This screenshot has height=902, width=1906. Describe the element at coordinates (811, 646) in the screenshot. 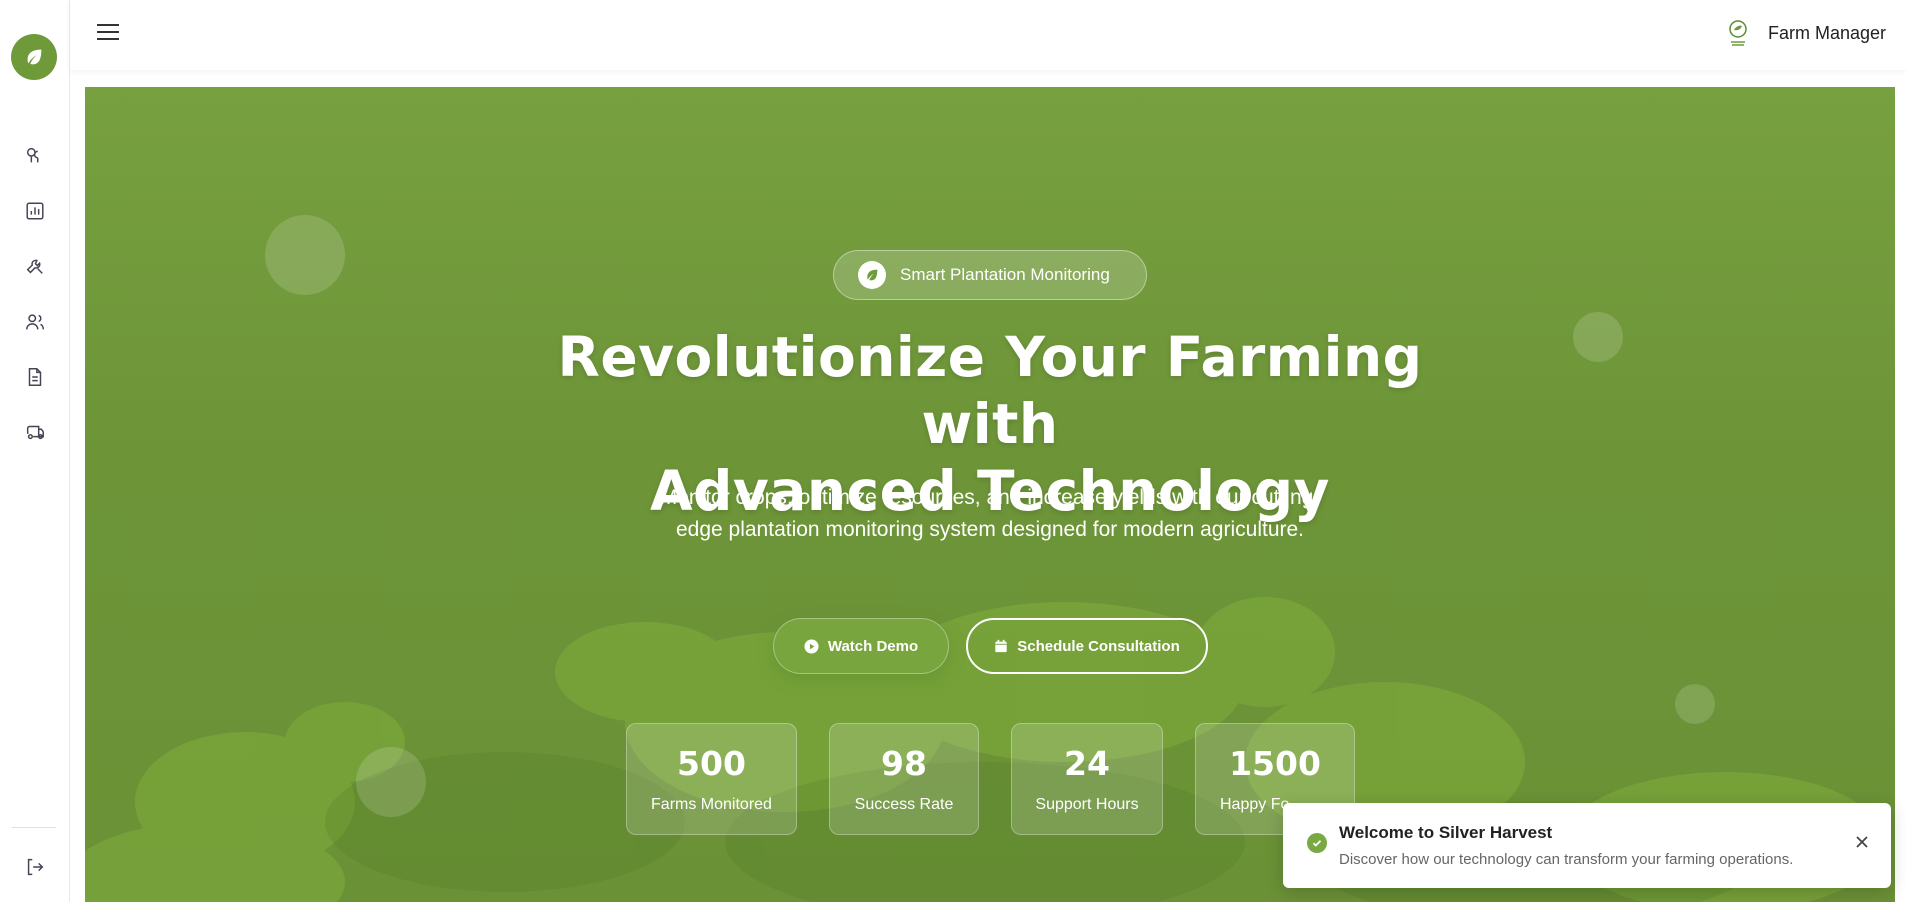

I see `play-circle-icon` at that location.